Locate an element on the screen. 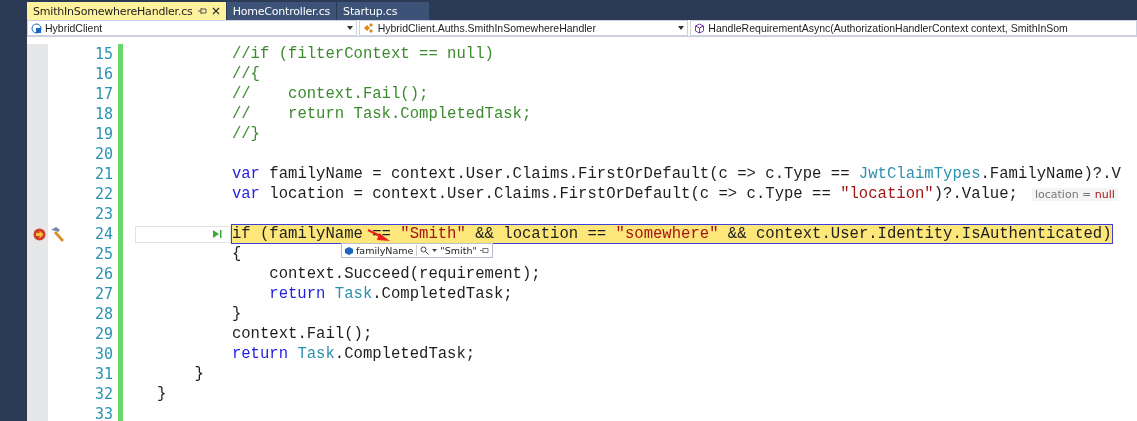  line-number: 29 is located at coordinates (103, 334).